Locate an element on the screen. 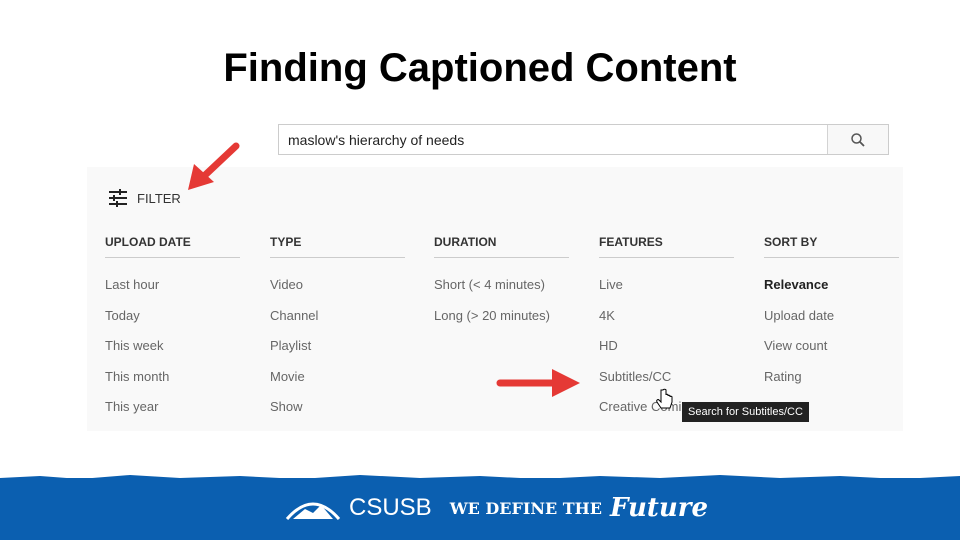 This screenshot has width=960, height=540. filter-option: This week is located at coordinates (172, 353).